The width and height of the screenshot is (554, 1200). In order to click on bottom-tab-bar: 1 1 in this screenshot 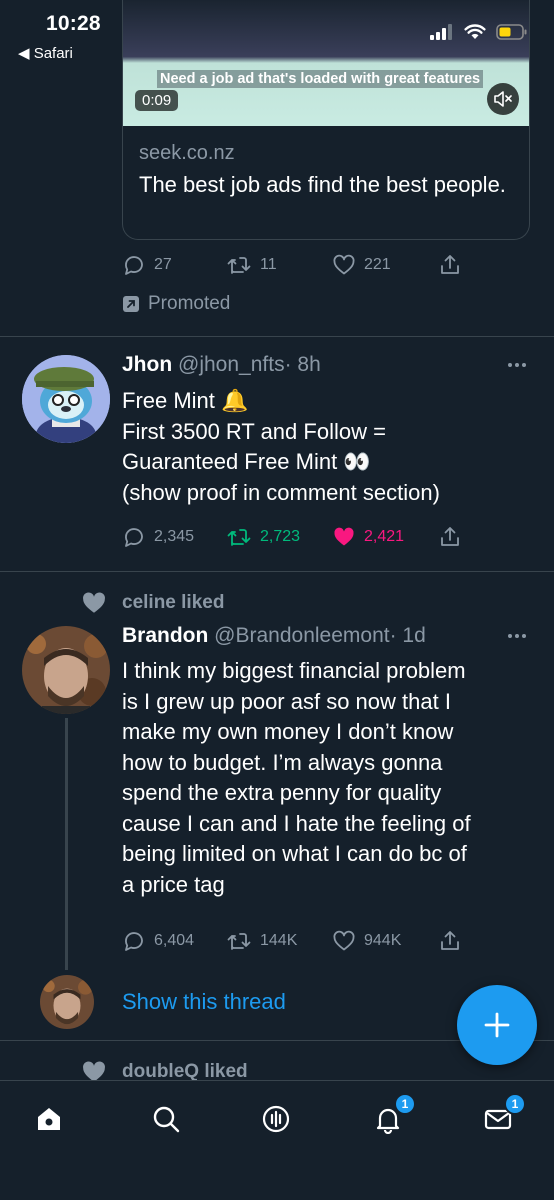, I will do `click(277, 1140)`.